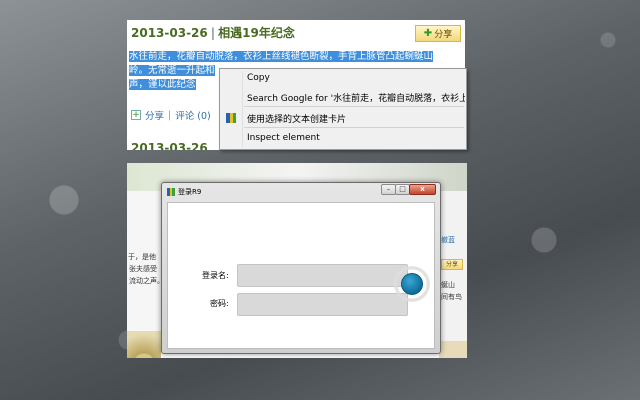 Image resolution: width=640 pixels, height=400 pixels. Describe the element at coordinates (451, 297) in the screenshot. I see `text-fragment: 间有鸟` at that location.